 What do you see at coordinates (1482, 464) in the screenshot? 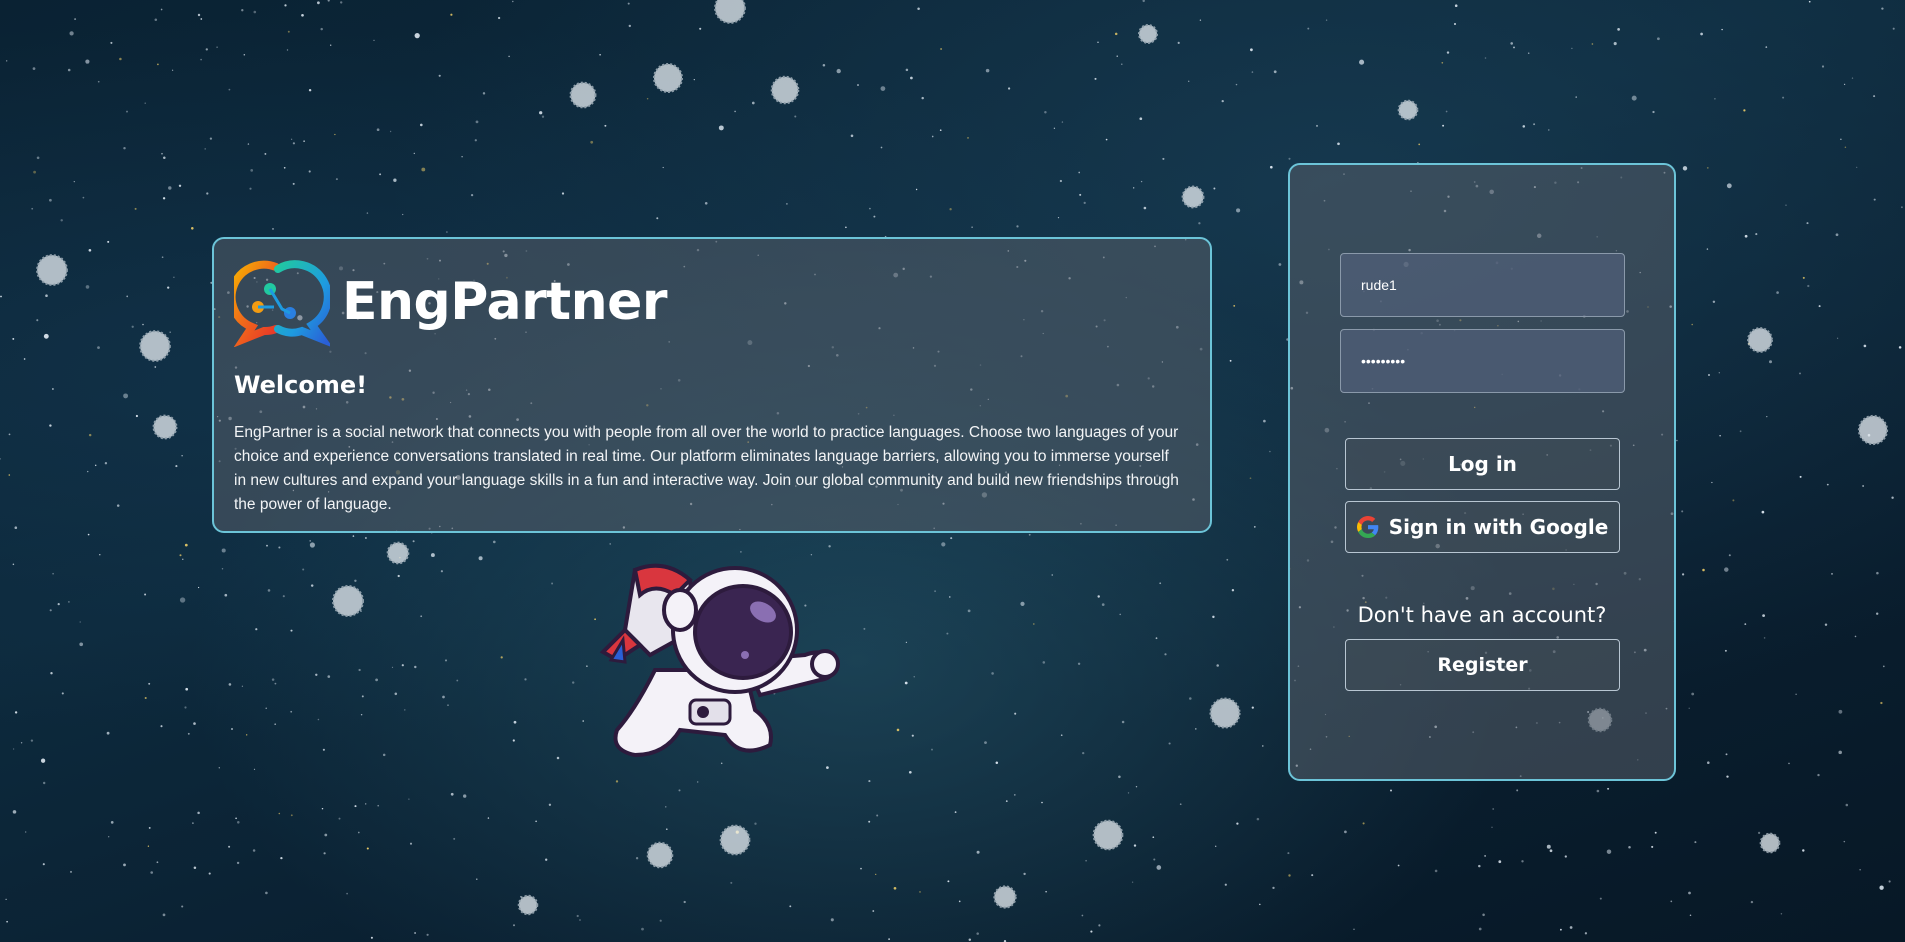
I see `login-button: Log in` at bounding box center [1482, 464].